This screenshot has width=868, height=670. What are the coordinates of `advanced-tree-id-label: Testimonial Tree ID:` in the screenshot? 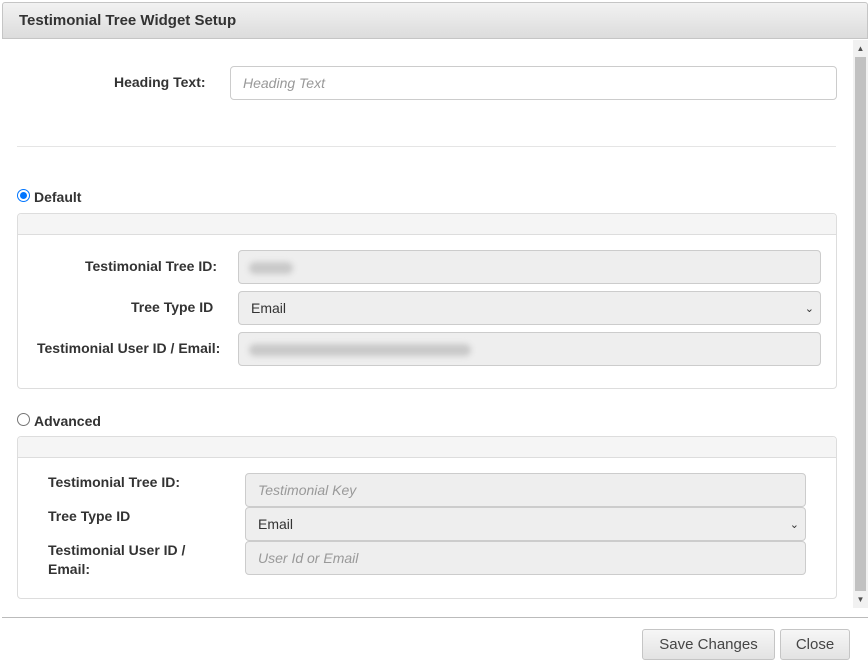 It's located at (114, 482).